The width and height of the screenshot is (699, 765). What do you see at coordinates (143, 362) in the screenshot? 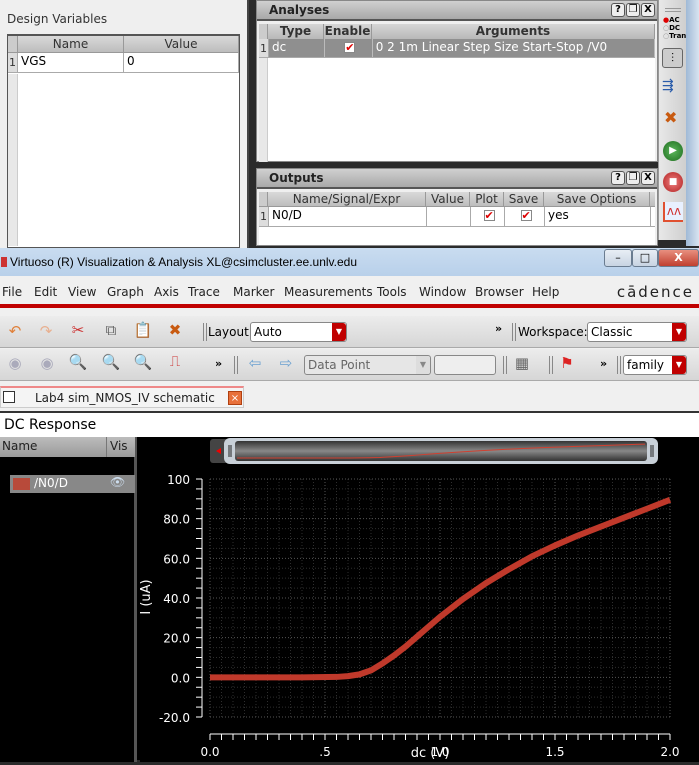
I see `zoom-out-icon: 🔍` at bounding box center [143, 362].